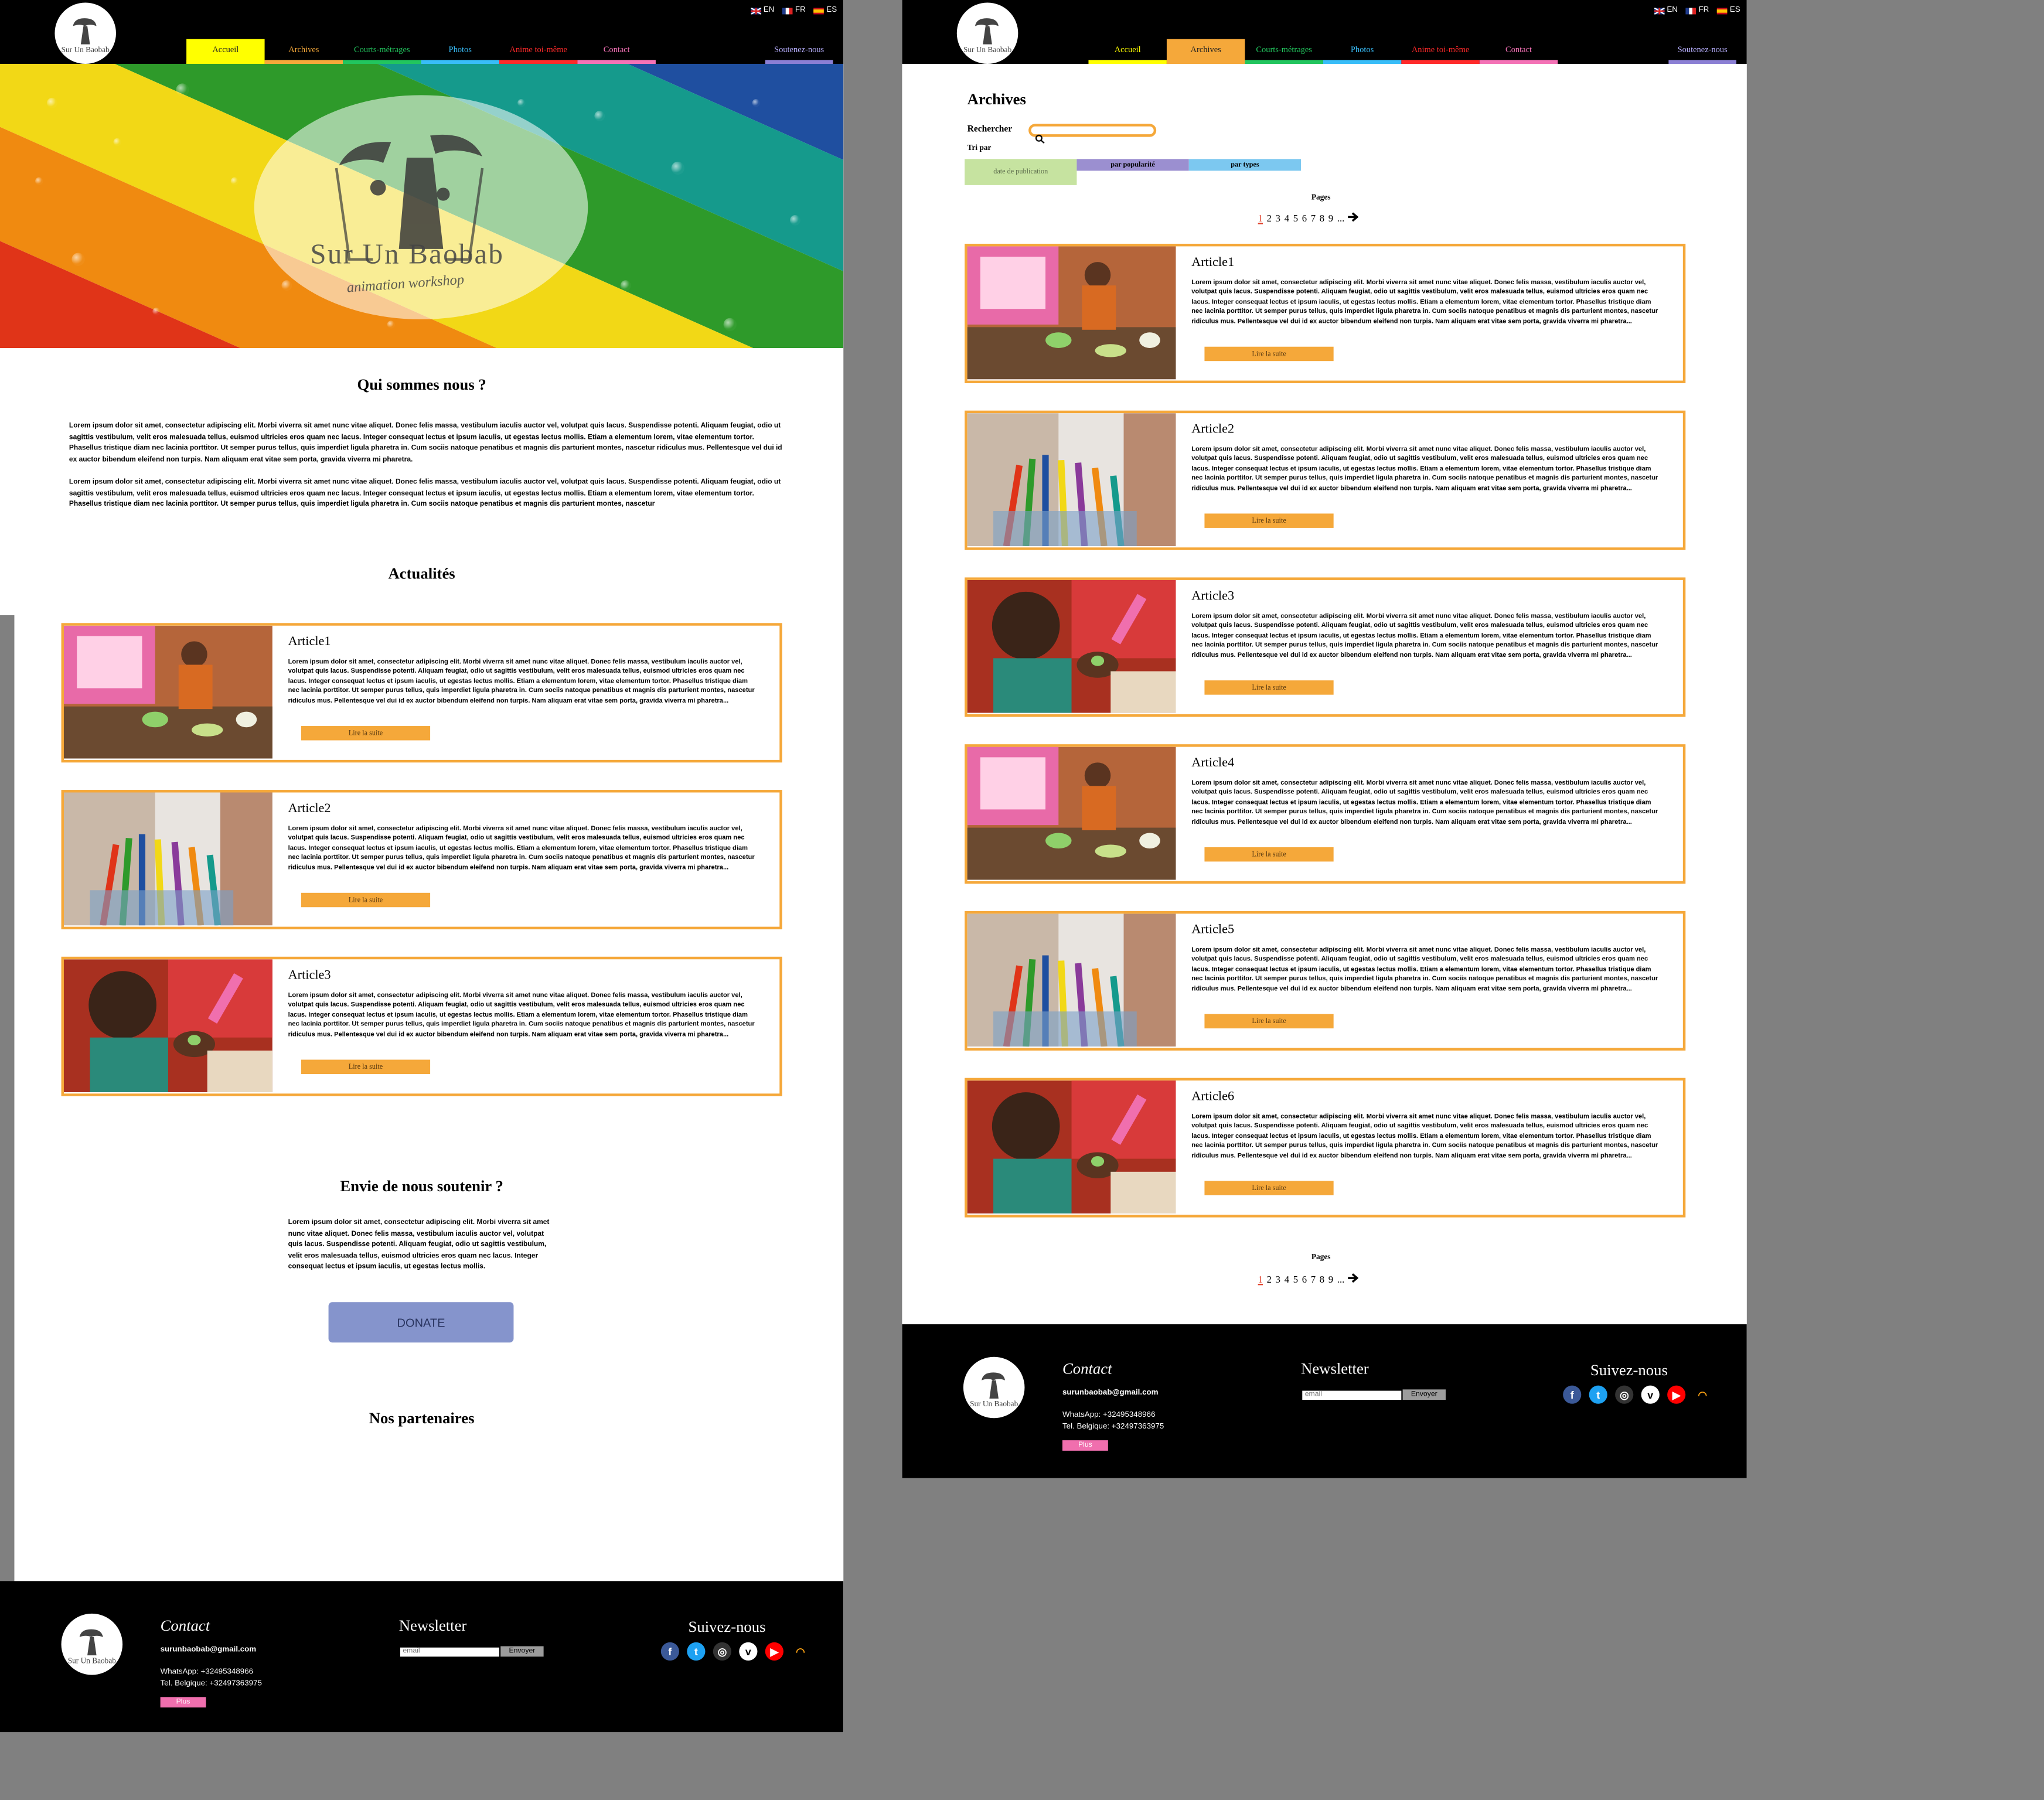  I want to click on search-input, so click(1092, 134).